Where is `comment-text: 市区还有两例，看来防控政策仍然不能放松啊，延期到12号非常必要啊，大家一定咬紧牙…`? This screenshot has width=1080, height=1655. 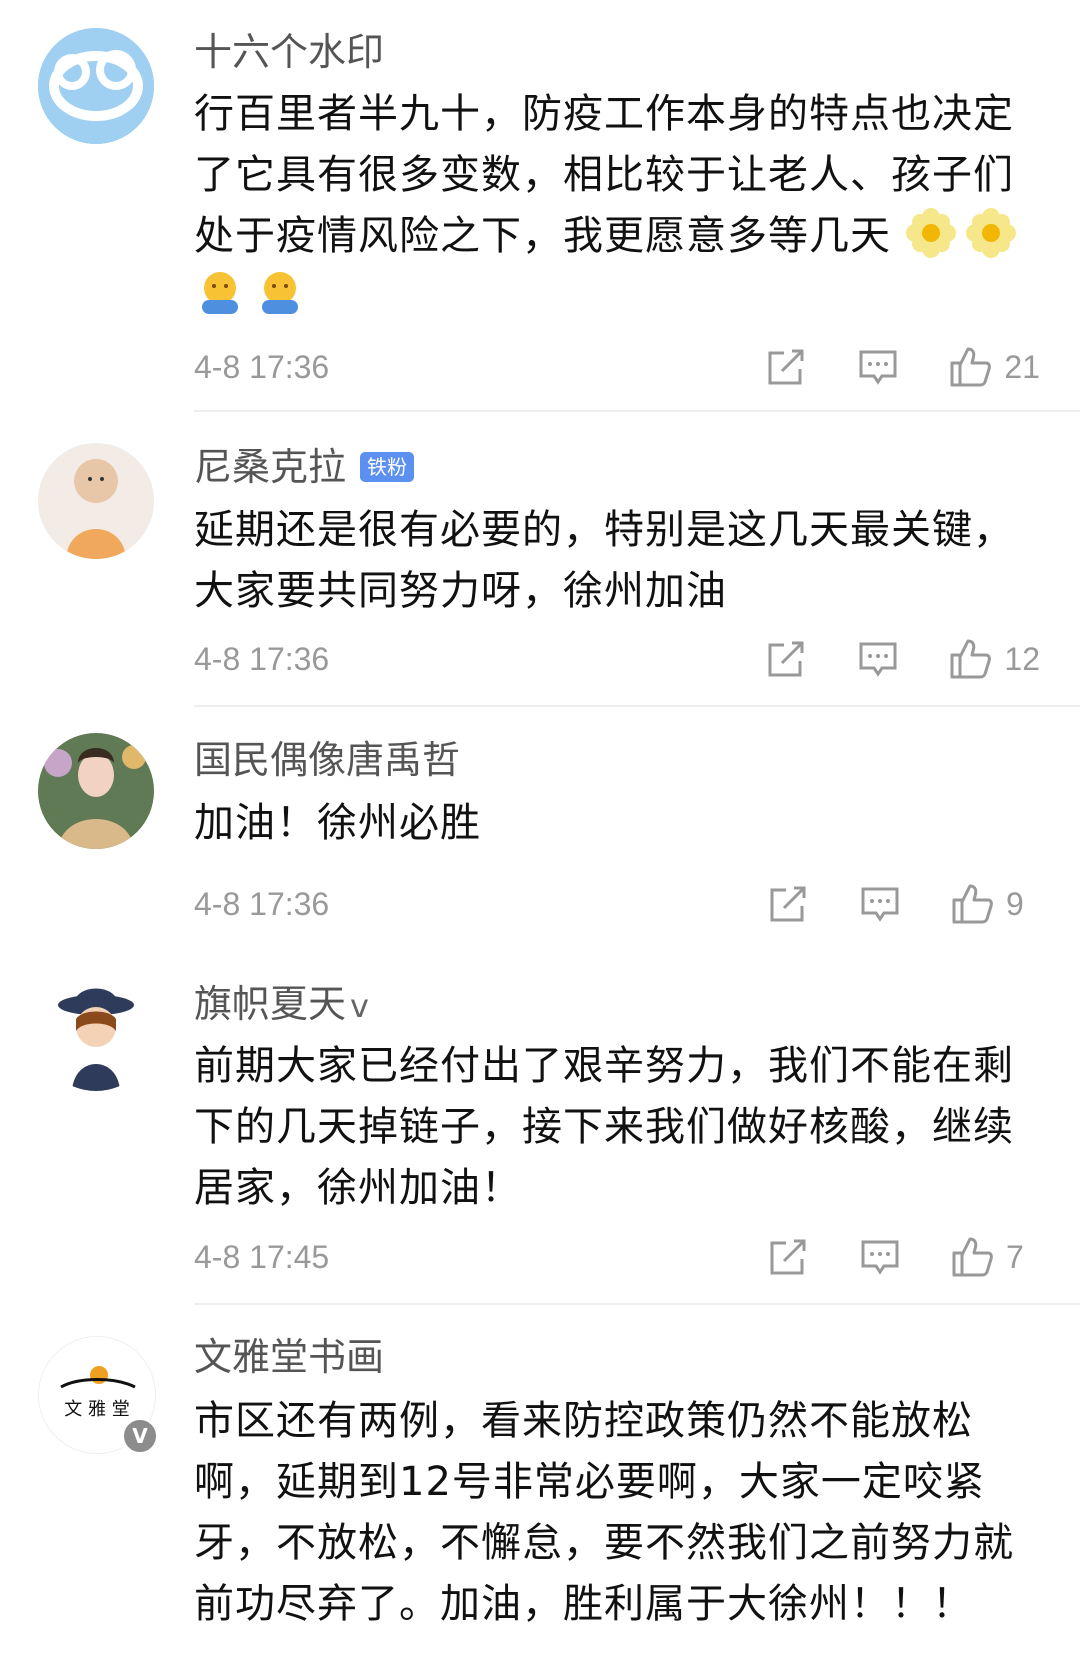 comment-text: 市区还有两例，看来防控政策仍然不能放松啊，延期到12号非常必要啊，大家一定咬紧牙… is located at coordinates (604, 1512).